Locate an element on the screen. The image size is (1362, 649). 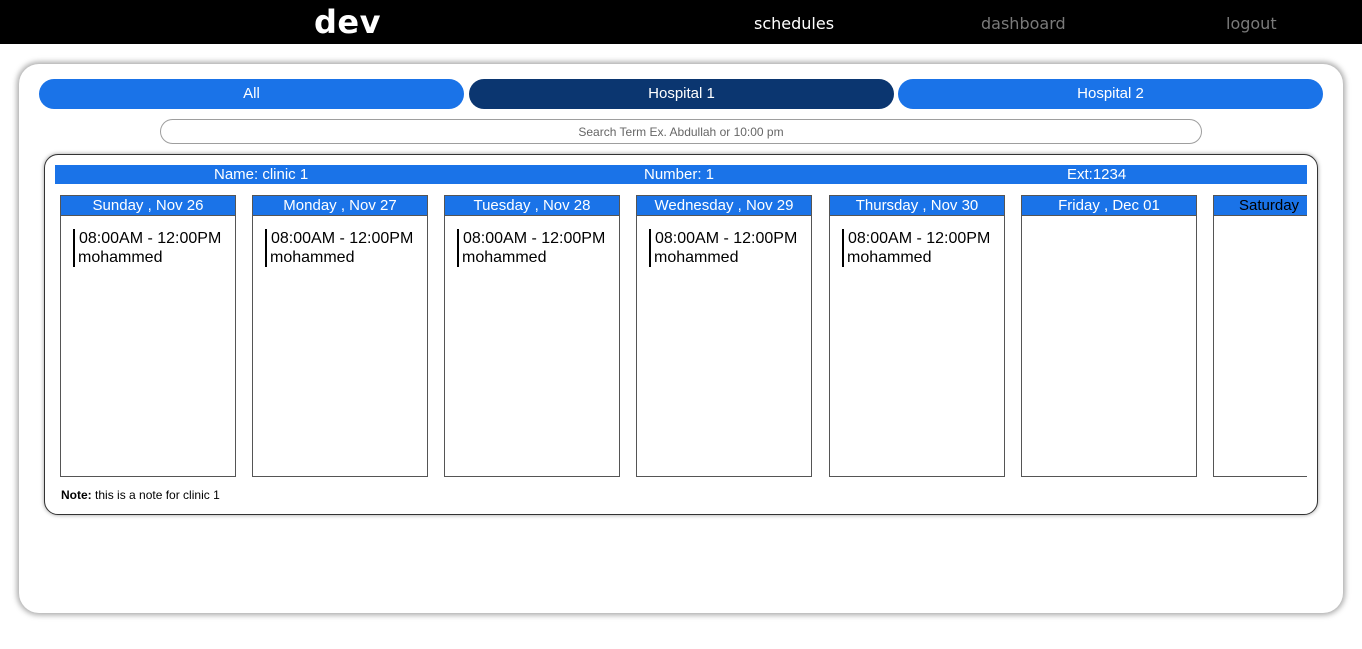
tab-hospital-2: Hospital 2 is located at coordinates (1110, 94).